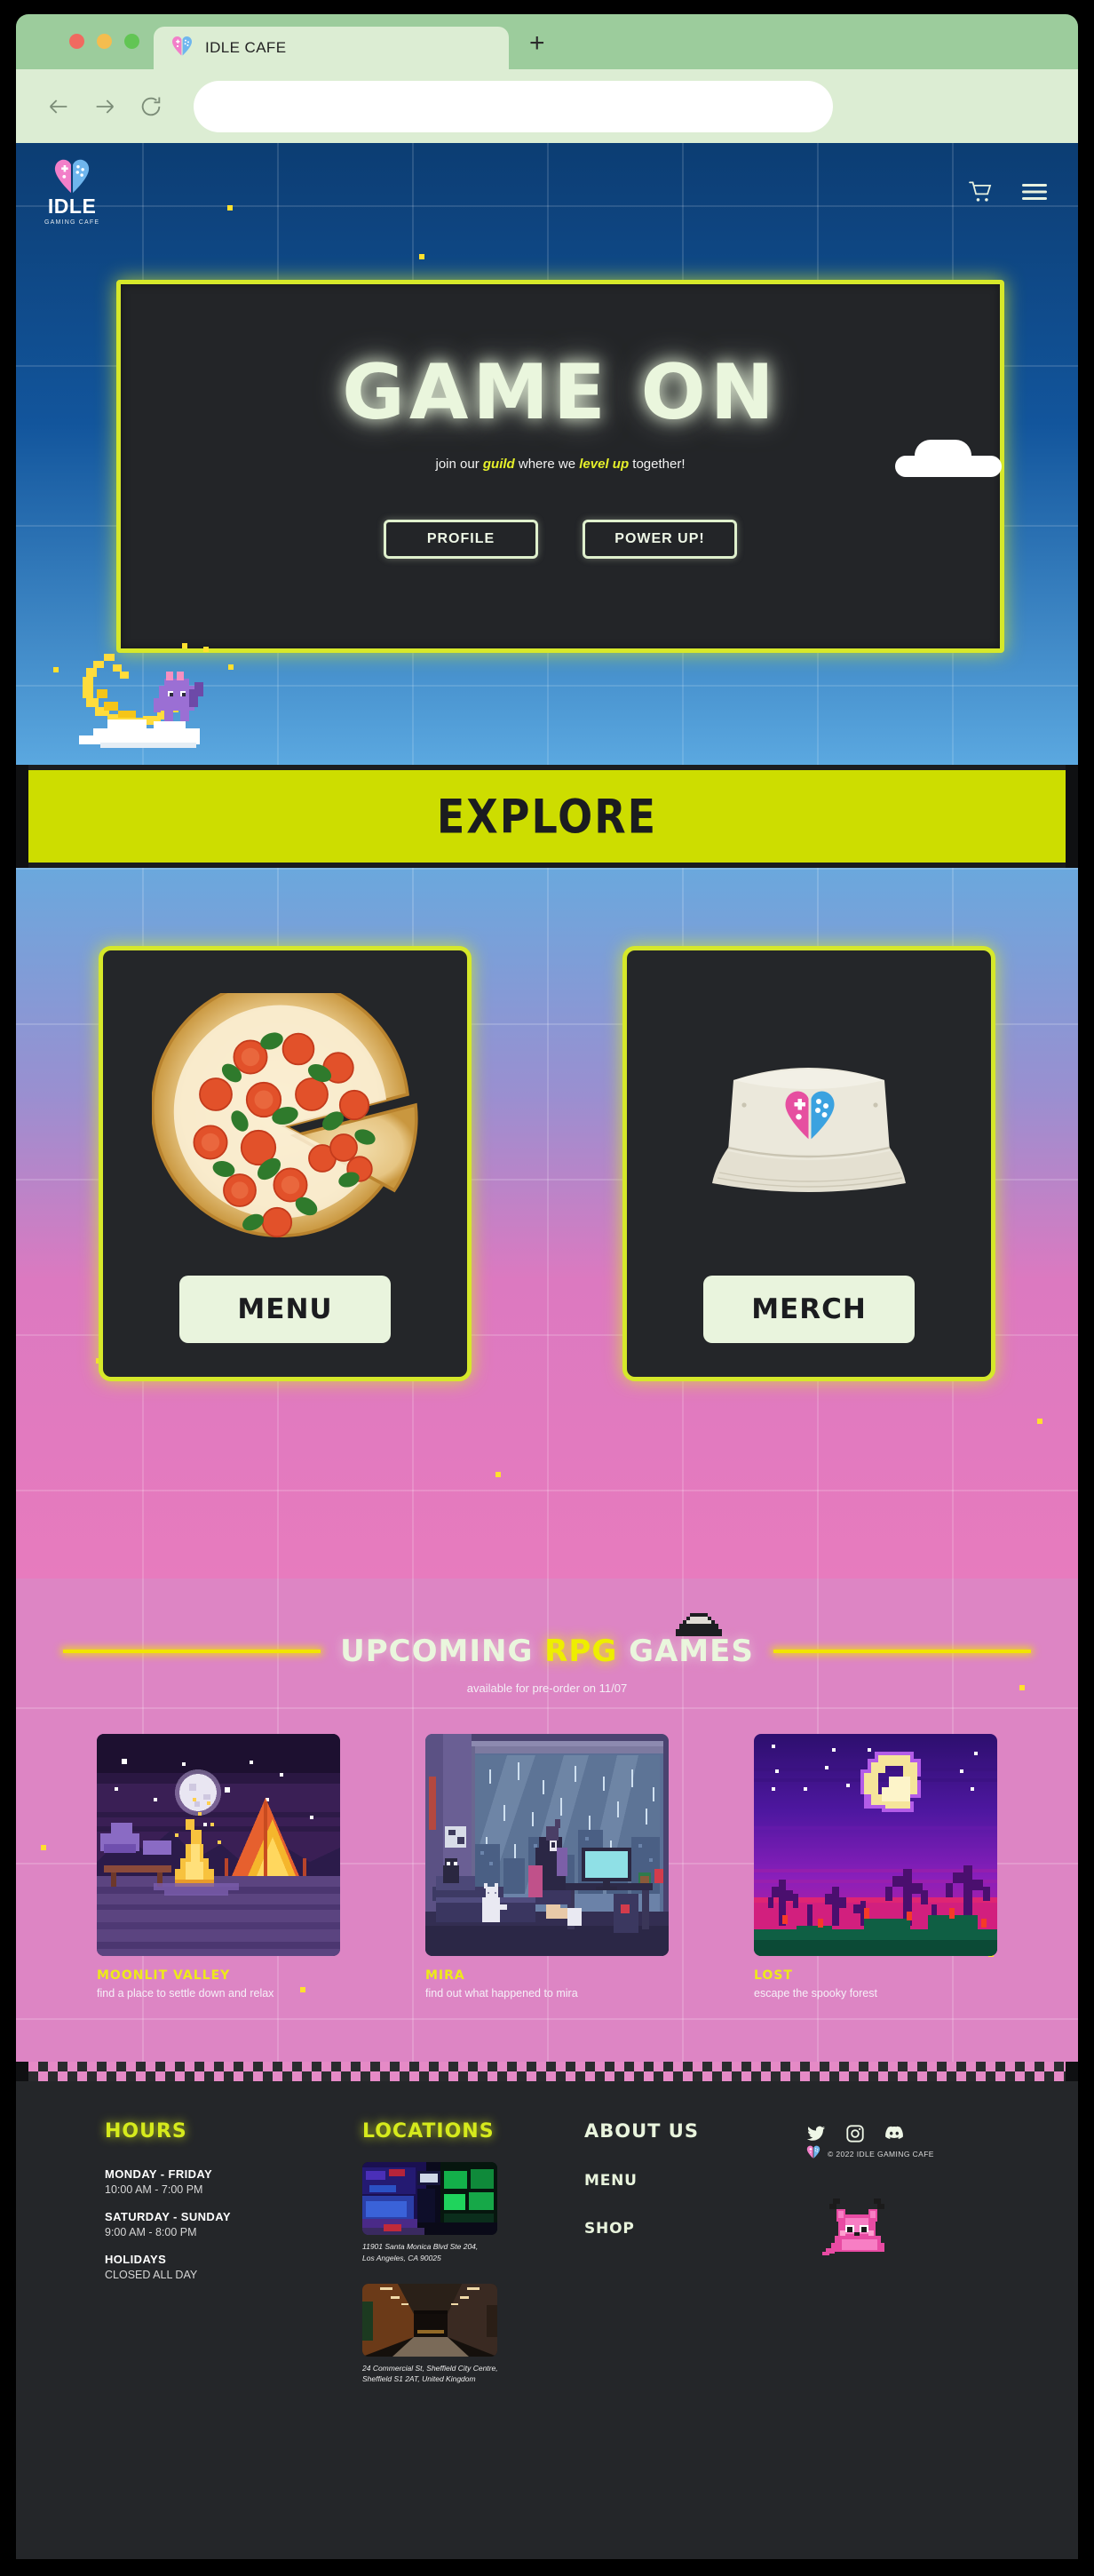 The height and width of the screenshot is (2576, 1094). What do you see at coordinates (547, 1845) in the screenshot?
I see `rainy-window-room-pixel-art` at bounding box center [547, 1845].